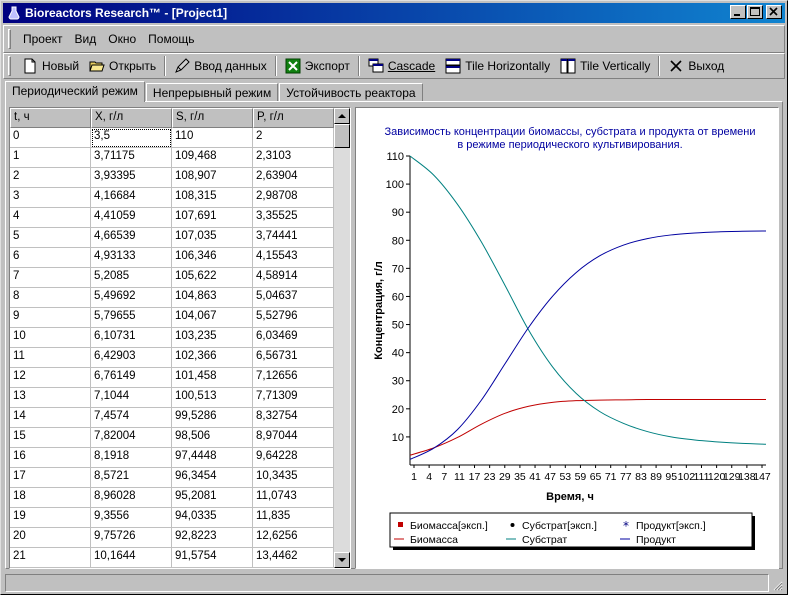 The width and height of the screenshot is (788, 595). Describe the element at coordinates (293, 558) in the screenshot. I see `table-cell: 13,4462` at that location.